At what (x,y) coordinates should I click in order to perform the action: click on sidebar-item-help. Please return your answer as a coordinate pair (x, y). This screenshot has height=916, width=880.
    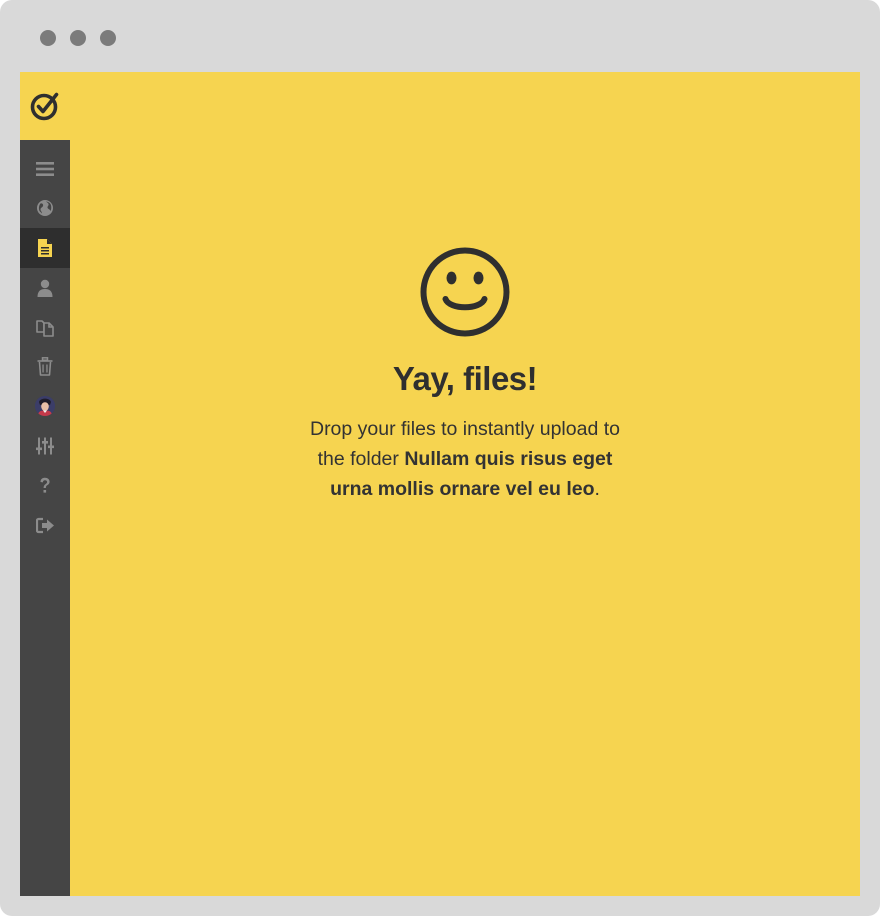
    Looking at the image, I should click on (45, 486).